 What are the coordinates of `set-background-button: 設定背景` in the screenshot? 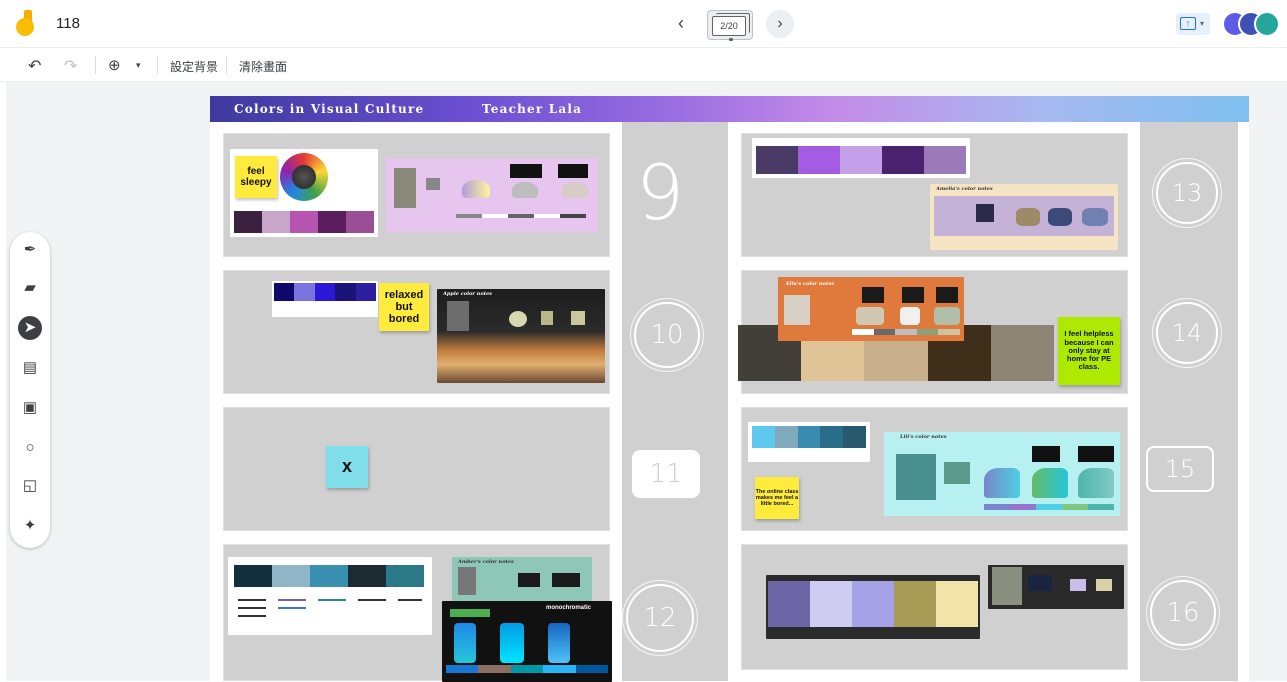 It's located at (194, 66).